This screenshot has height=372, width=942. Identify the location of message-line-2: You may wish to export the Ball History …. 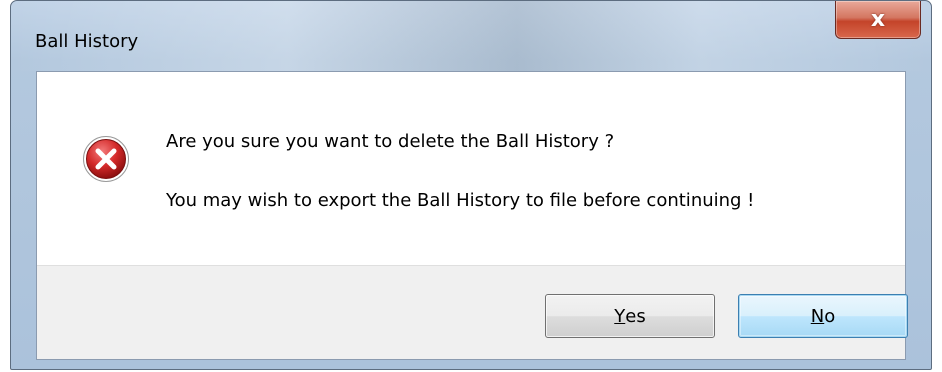
(460, 200).